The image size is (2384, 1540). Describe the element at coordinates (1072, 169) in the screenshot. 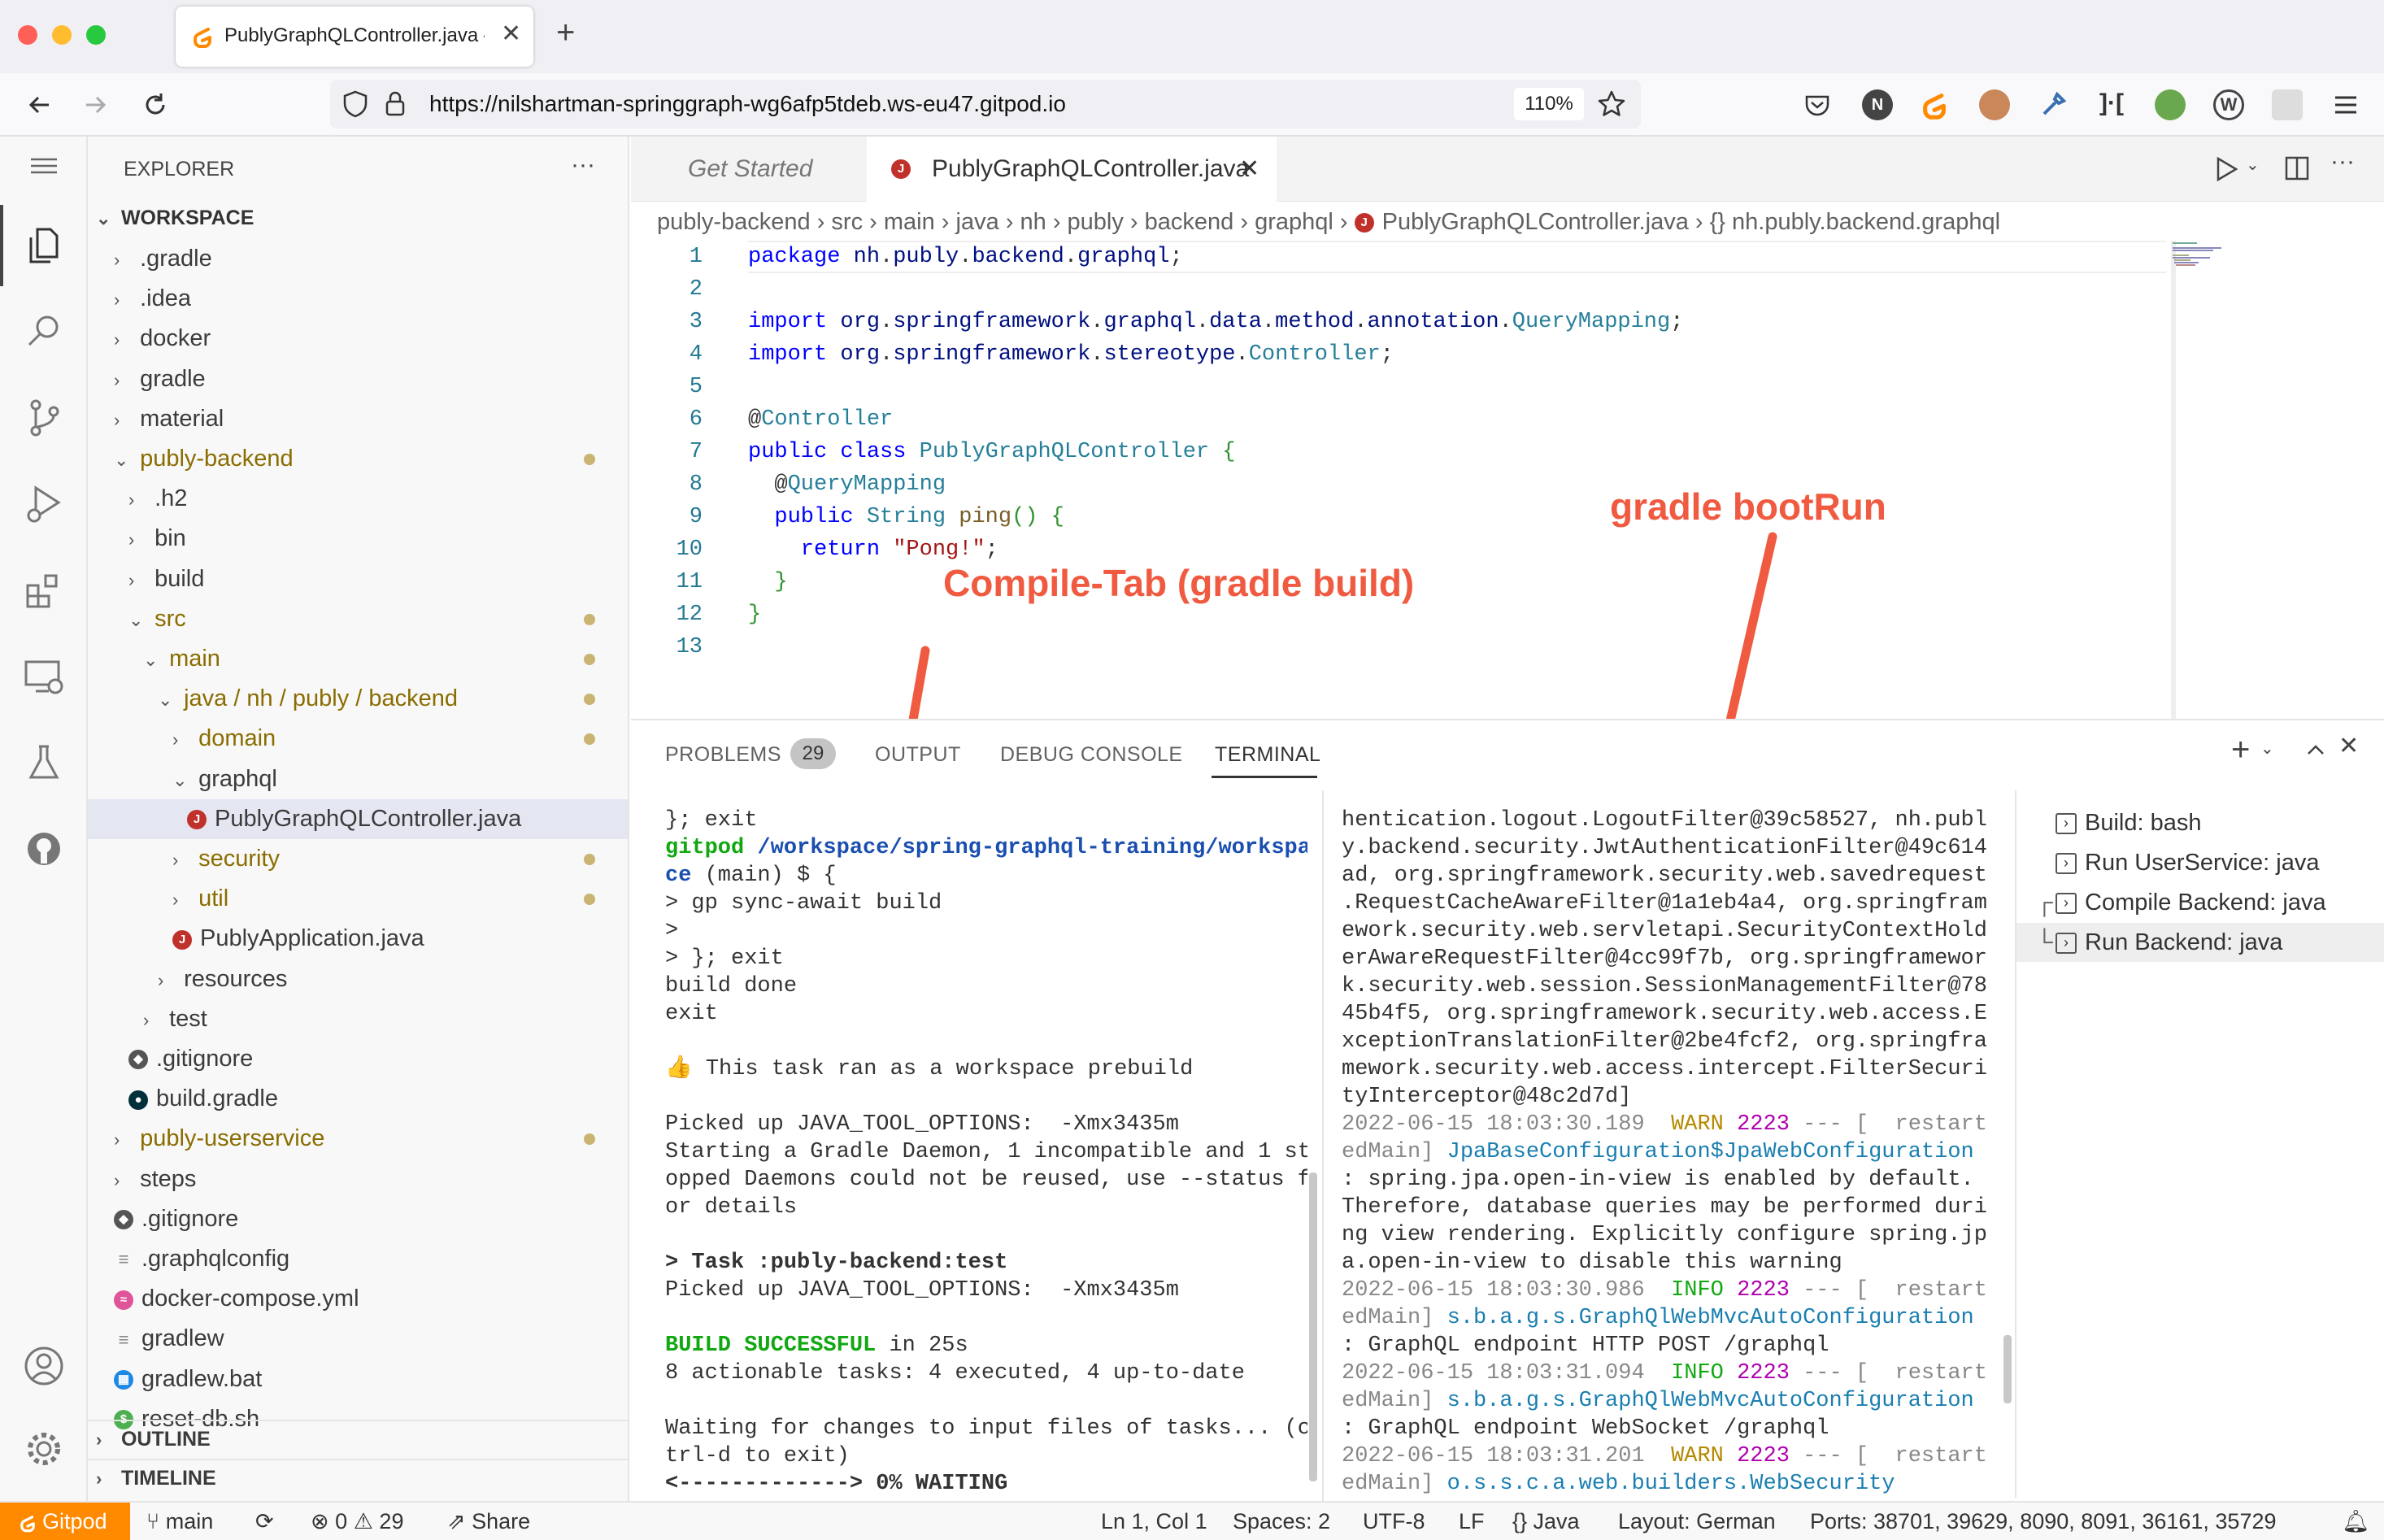

I see `tab-publy-graphql-controller: J PublyGraphQLController.java ✕` at that location.